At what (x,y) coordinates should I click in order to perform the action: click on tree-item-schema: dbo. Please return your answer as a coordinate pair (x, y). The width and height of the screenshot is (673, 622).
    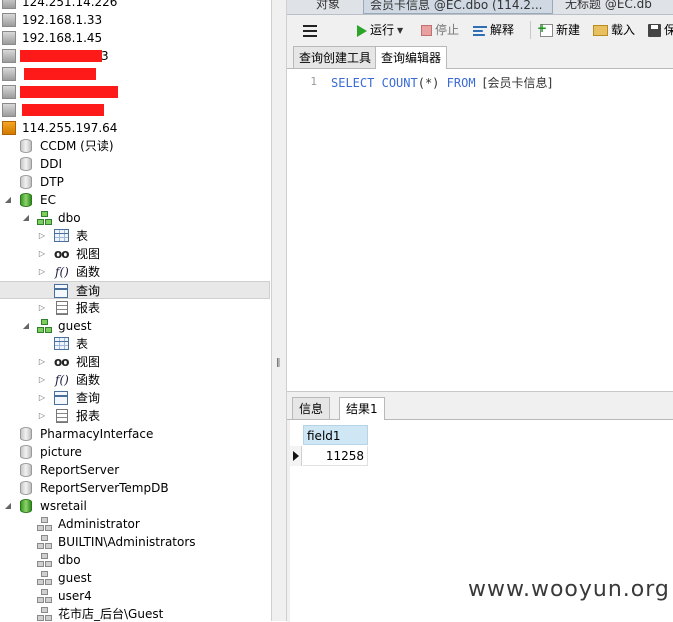
    Looking at the image, I should click on (135, 560).